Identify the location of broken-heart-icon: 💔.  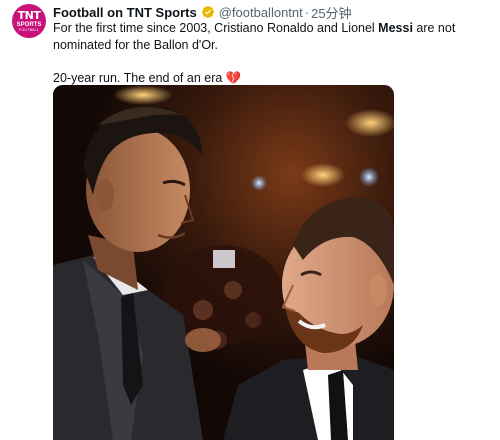
(233, 78).